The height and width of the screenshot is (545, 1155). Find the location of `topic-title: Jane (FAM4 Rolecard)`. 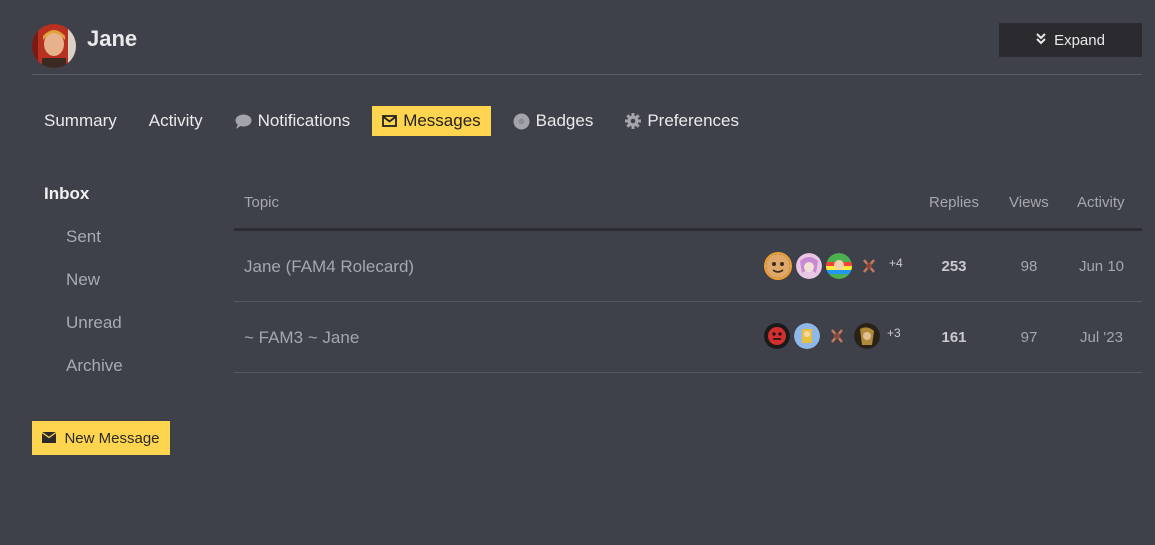

topic-title: Jane (FAM4 Rolecard) is located at coordinates (329, 267).